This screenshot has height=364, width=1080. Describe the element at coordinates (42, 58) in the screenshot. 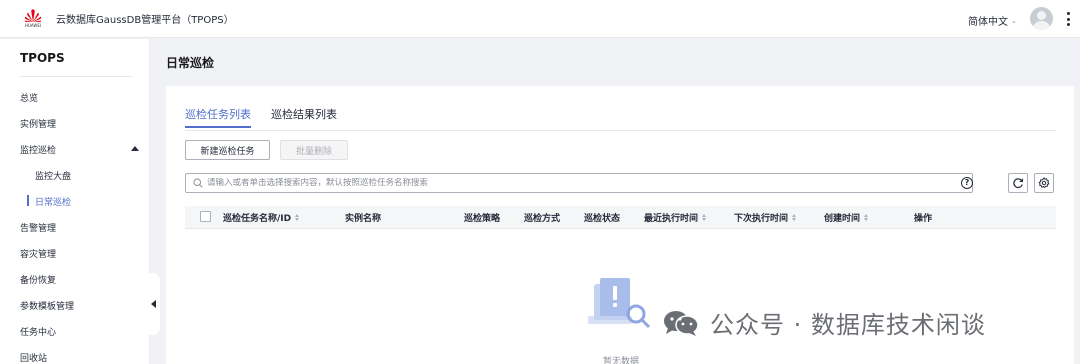

I see `sidebar-title: TPOPS` at that location.